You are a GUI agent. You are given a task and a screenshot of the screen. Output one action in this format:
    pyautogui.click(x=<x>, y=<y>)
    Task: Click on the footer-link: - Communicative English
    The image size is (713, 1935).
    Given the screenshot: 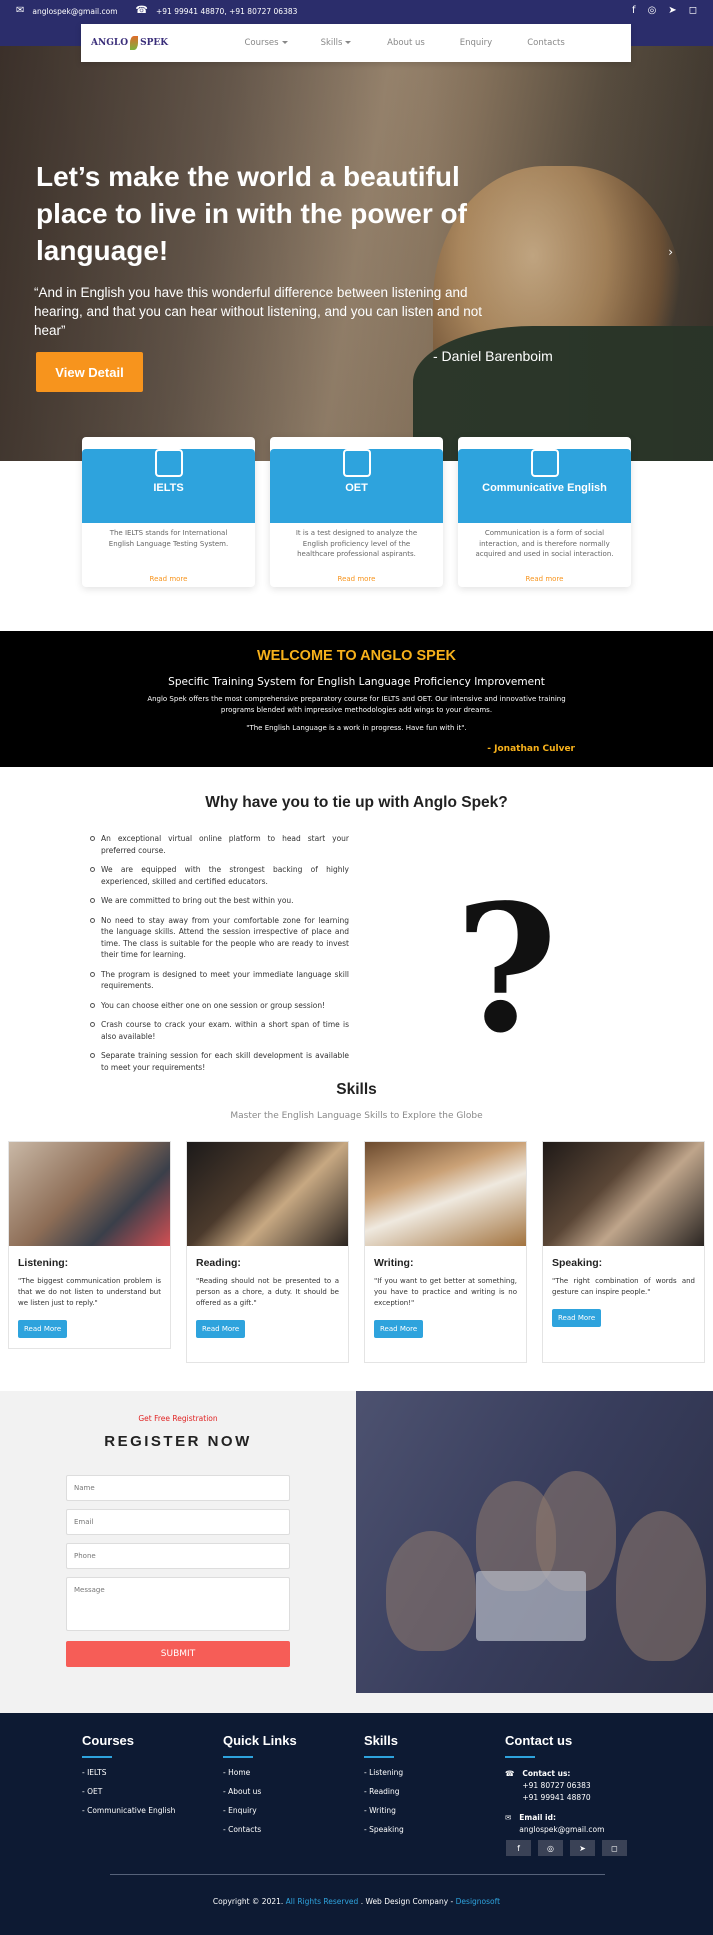 What is the action you would take?
    pyautogui.click(x=128, y=1810)
    